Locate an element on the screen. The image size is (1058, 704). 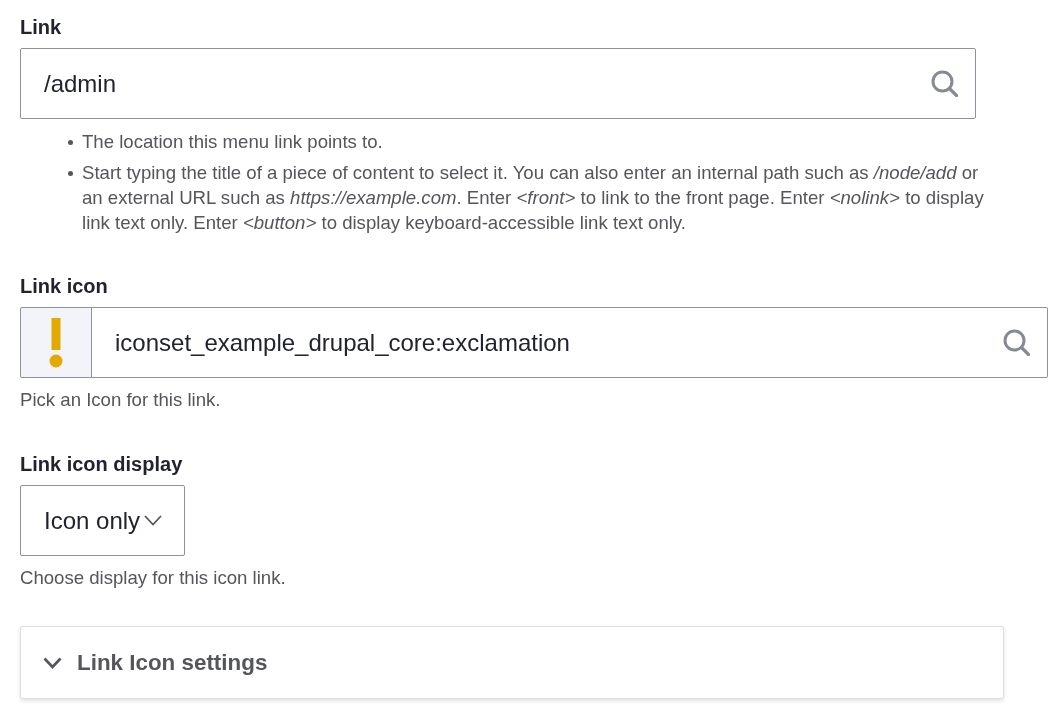
chevron-down-icon is located at coordinates (153, 520).